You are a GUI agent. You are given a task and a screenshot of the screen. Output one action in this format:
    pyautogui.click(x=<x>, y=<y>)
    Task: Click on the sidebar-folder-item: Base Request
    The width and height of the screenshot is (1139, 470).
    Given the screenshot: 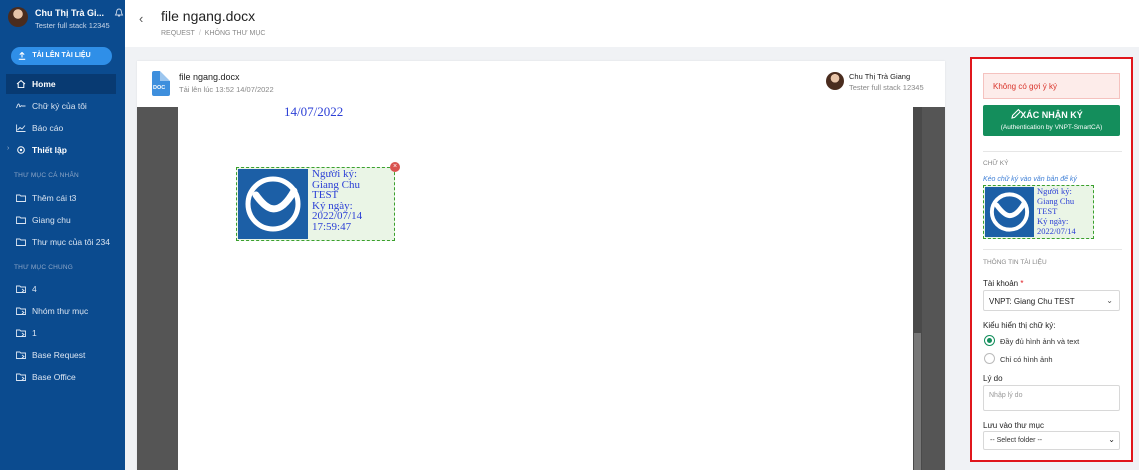 What is the action you would take?
    pyautogui.click(x=61, y=355)
    